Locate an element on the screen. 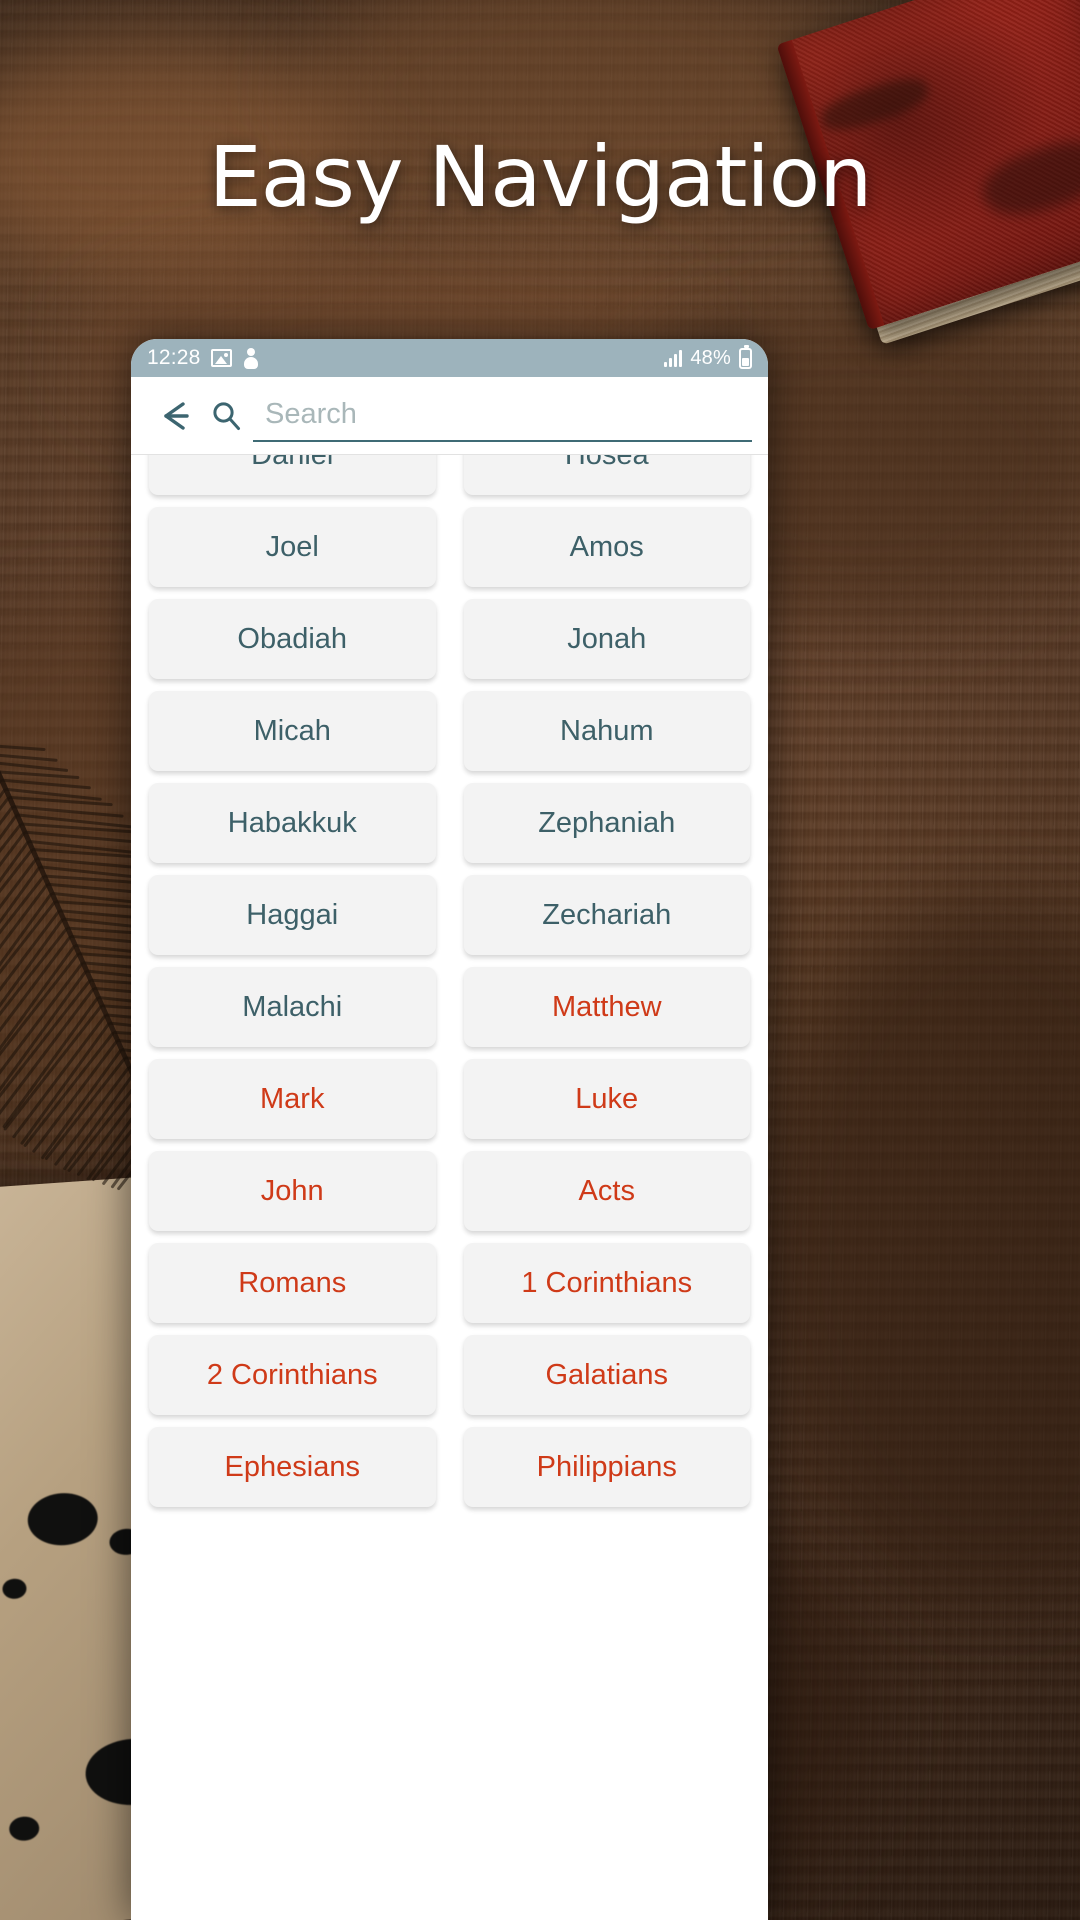 The height and width of the screenshot is (1920, 1080). book-button: Micah is located at coordinates (292, 731).